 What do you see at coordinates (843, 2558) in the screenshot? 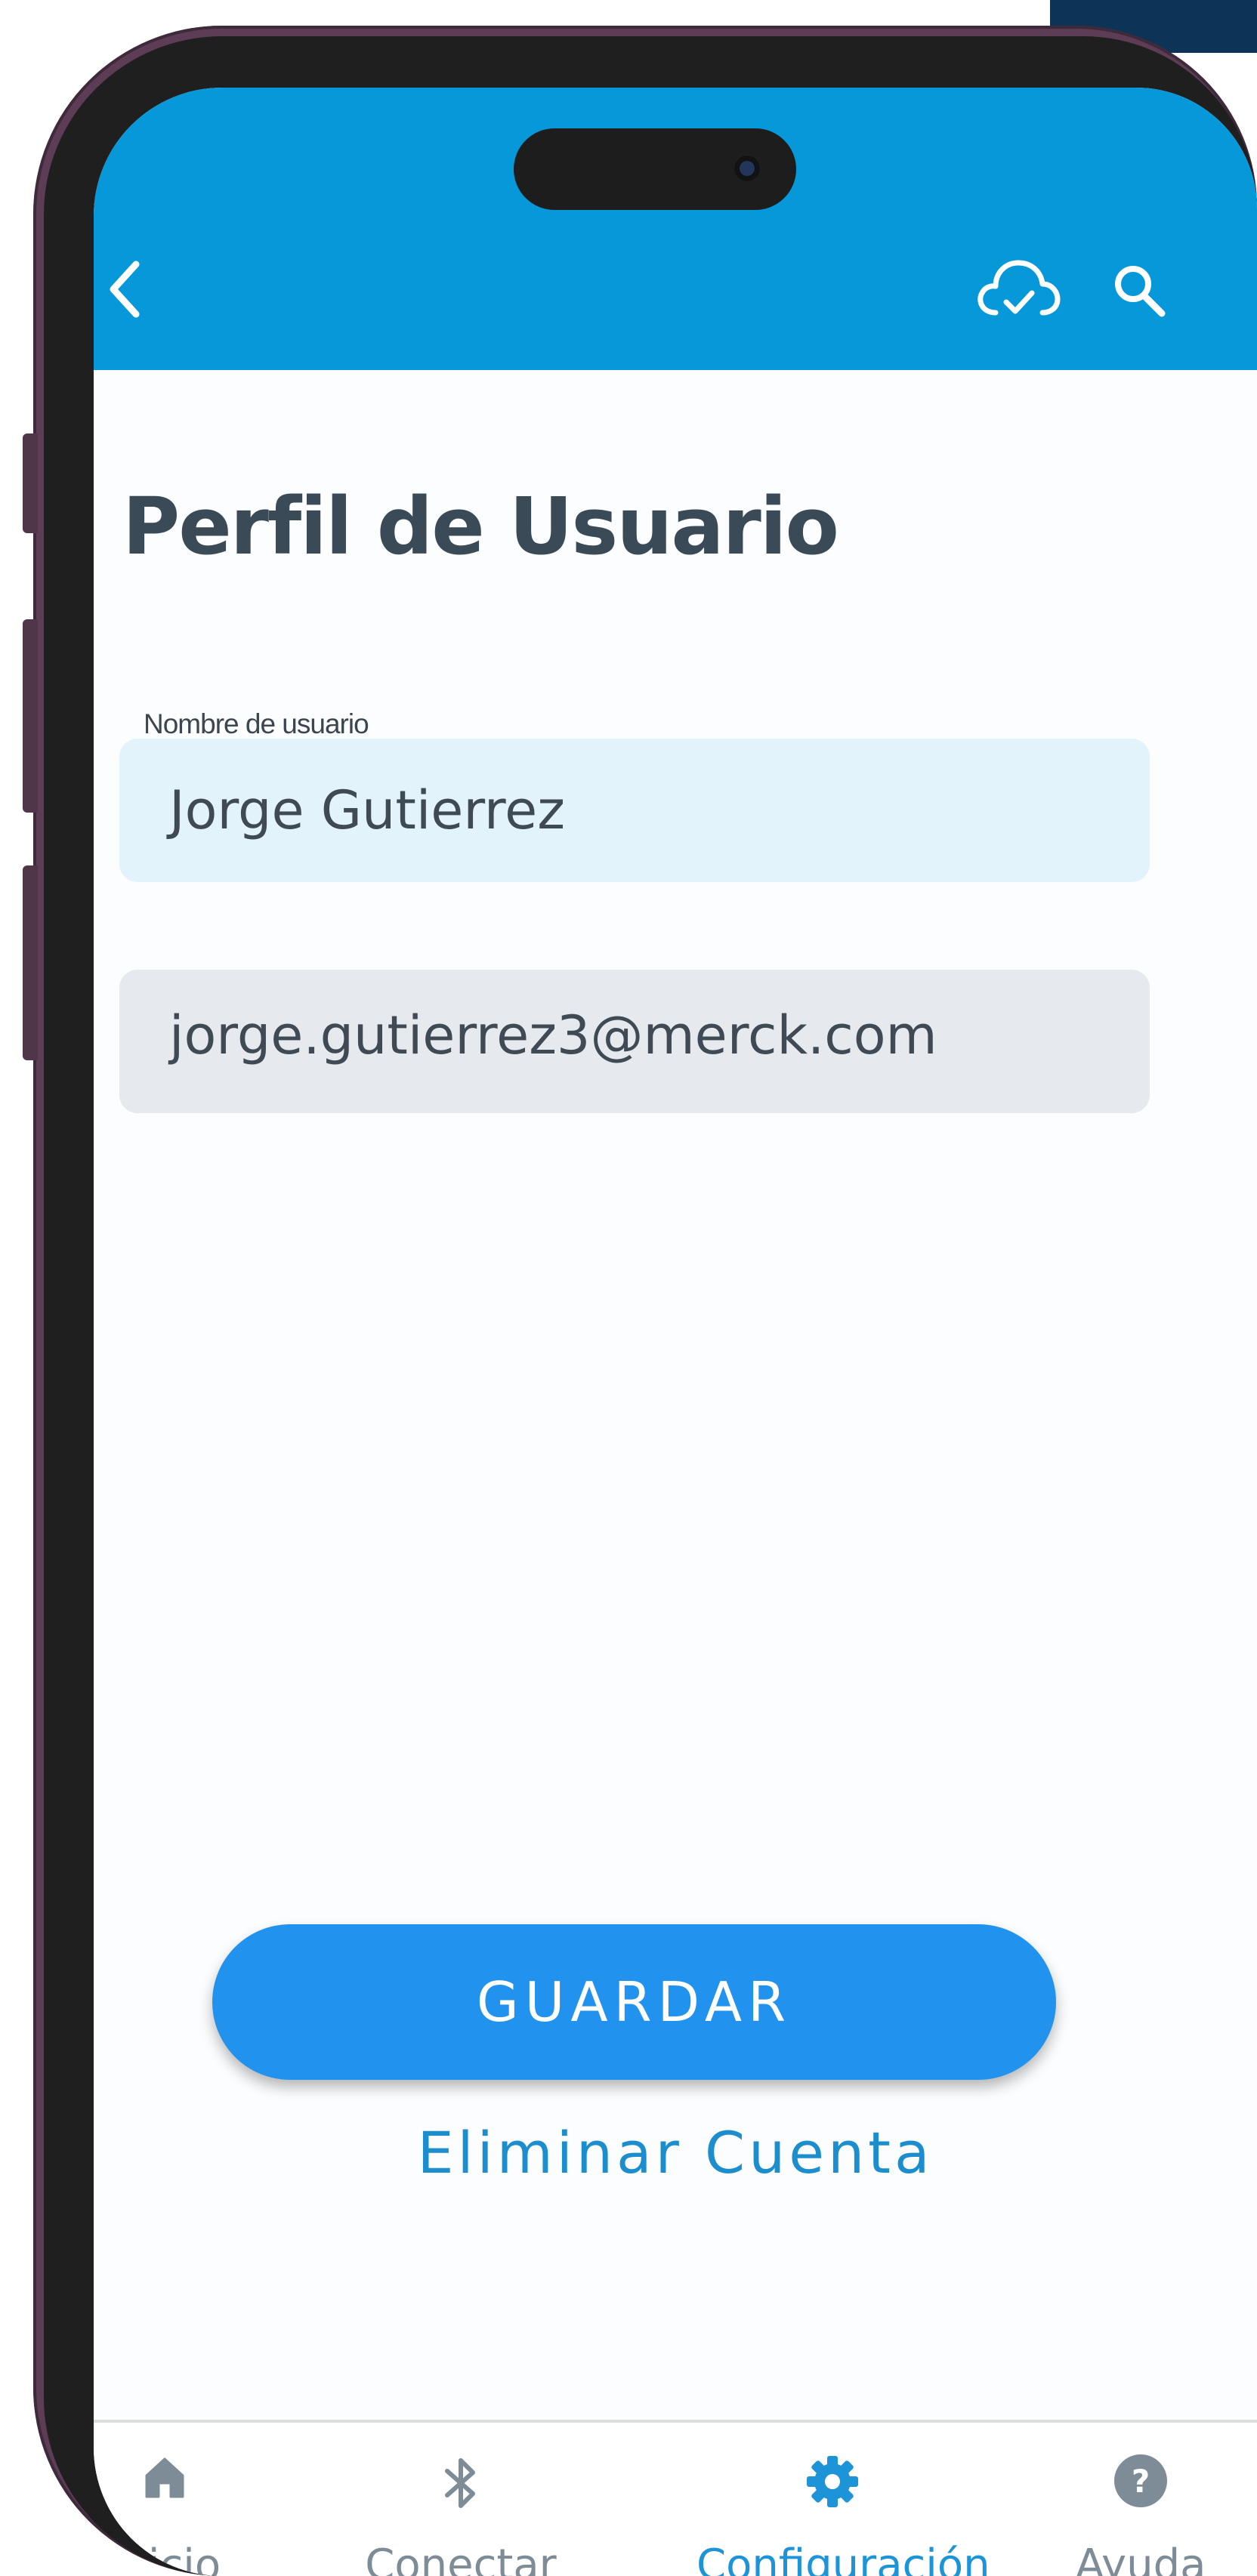
I see `nav-label-active: Configuración` at bounding box center [843, 2558].